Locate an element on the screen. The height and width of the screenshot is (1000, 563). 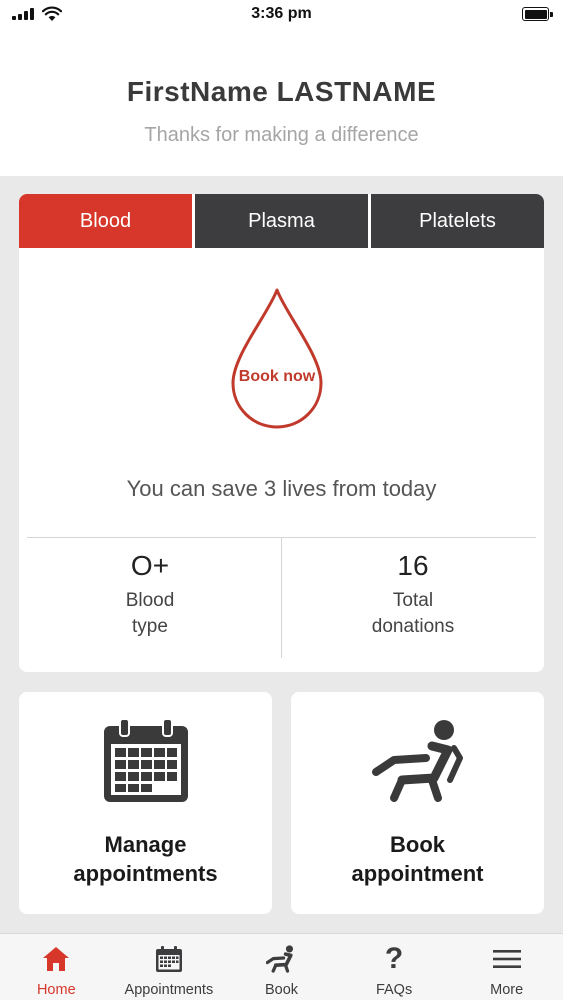
question-icon: ? is located at coordinates (394, 958).